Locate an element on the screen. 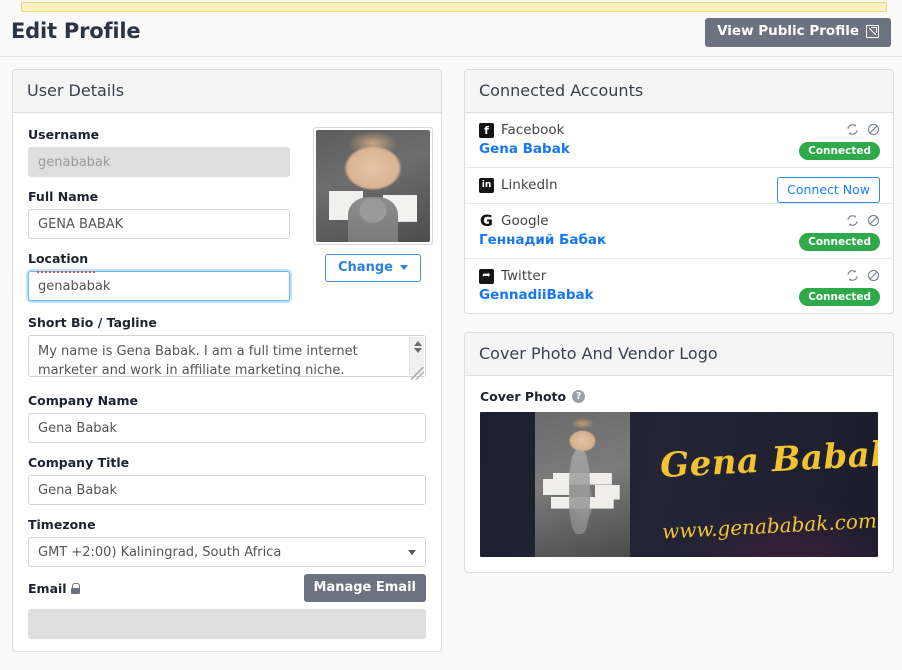  username-label: Username is located at coordinates (64, 134).